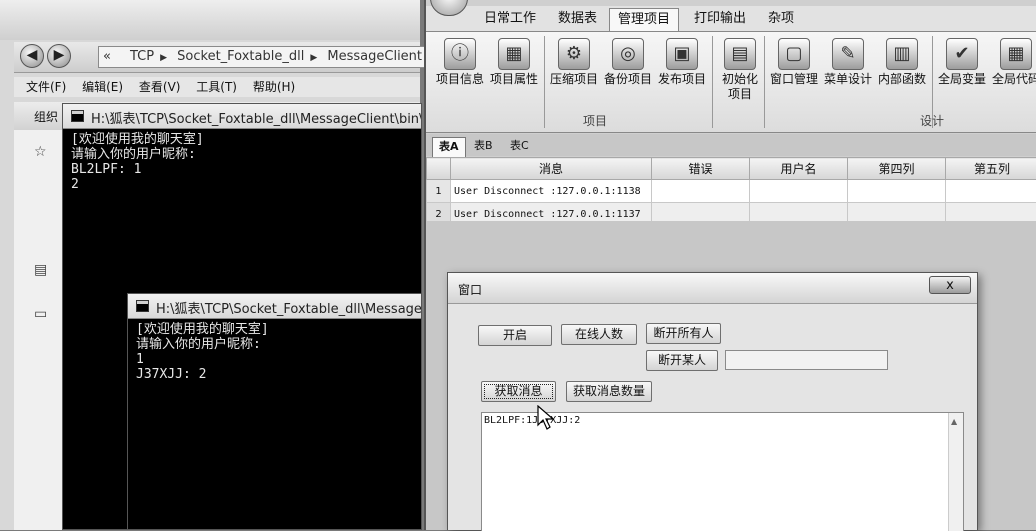 The height and width of the screenshot is (531, 1036). What do you see at coordinates (577, 19) in the screenshot?
I see `tab-data-tables: 数据表` at bounding box center [577, 19].